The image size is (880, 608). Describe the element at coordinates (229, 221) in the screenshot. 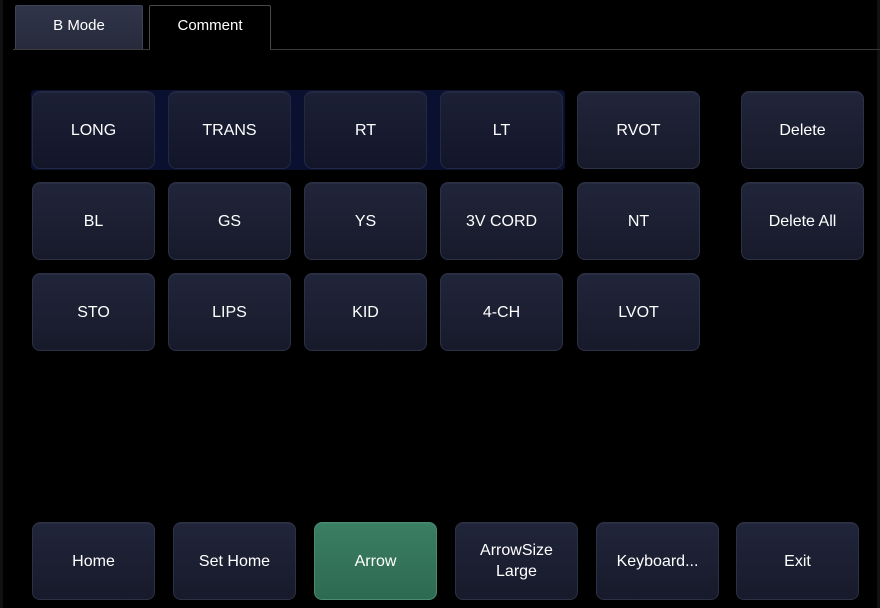

I see `comment-gs-button: GS` at that location.